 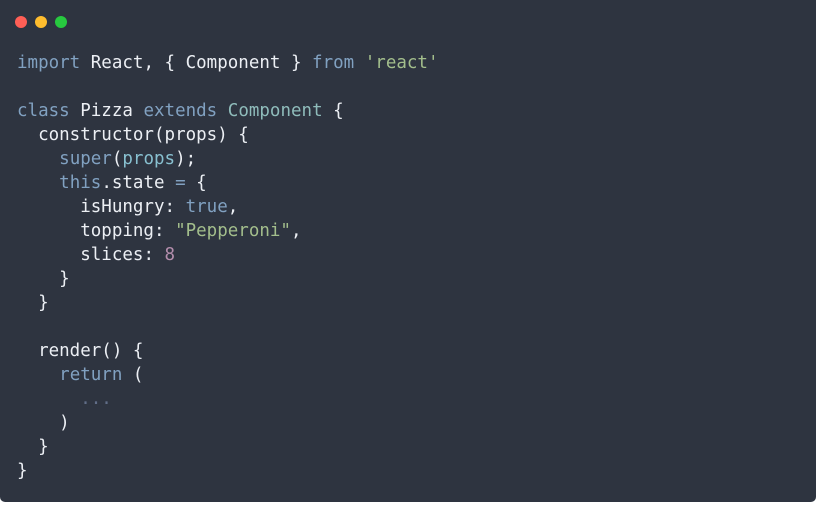 What do you see at coordinates (401, 63) in the screenshot?
I see `code-token-string: 'react'` at bounding box center [401, 63].